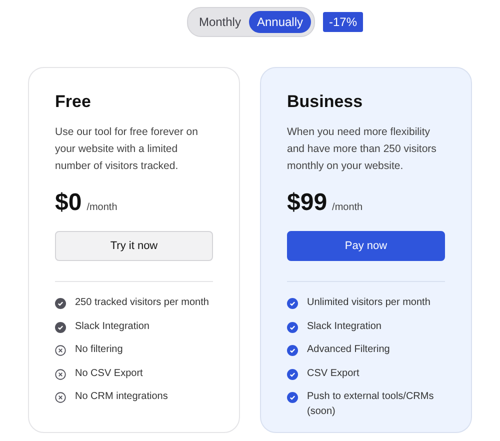 This screenshot has width=500, height=441. I want to click on plan-price: $99, so click(307, 203).